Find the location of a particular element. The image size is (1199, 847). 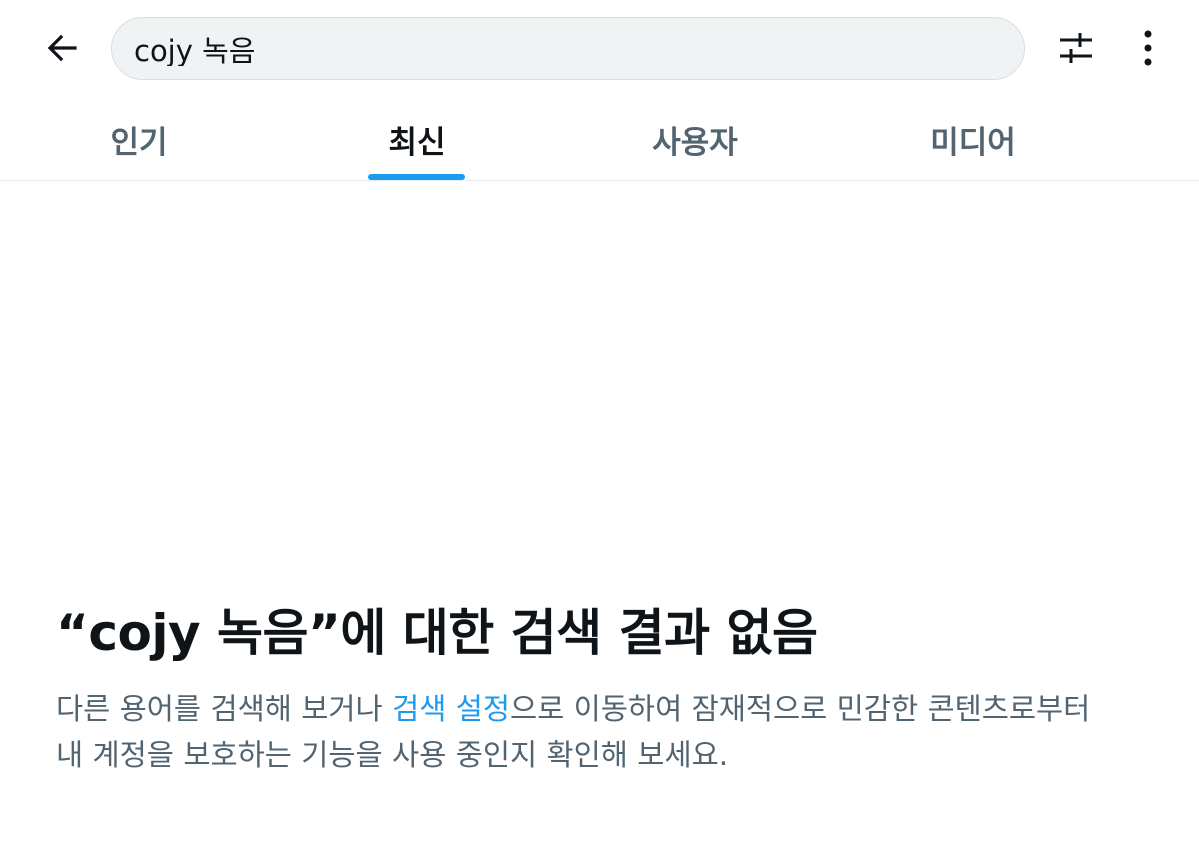

top-app-bar is located at coordinates (599, 50).